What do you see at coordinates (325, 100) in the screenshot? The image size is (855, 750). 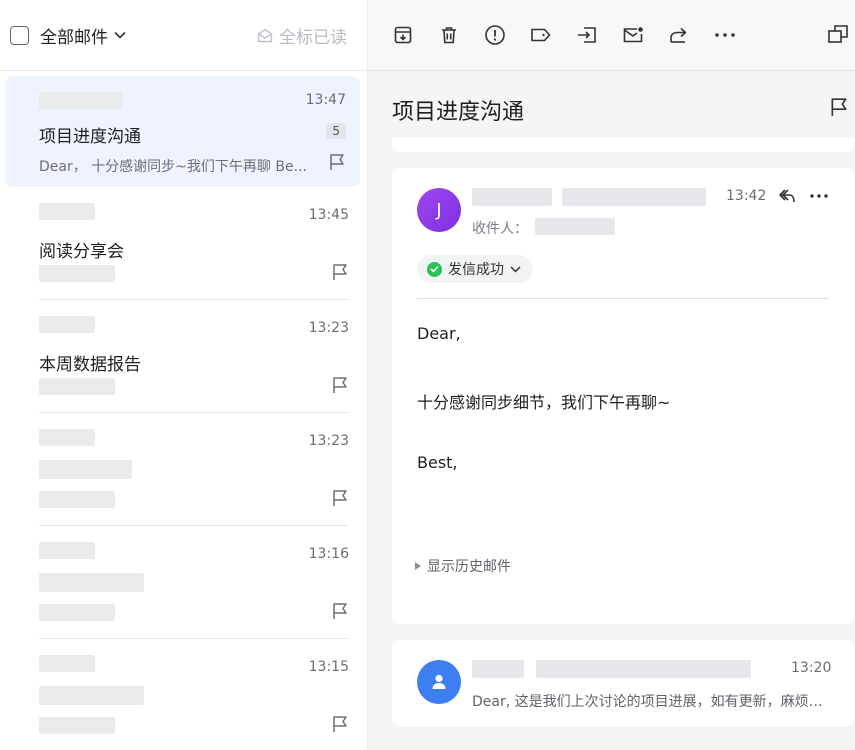 I see `mail-time: 13:47` at bounding box center [325, 100].